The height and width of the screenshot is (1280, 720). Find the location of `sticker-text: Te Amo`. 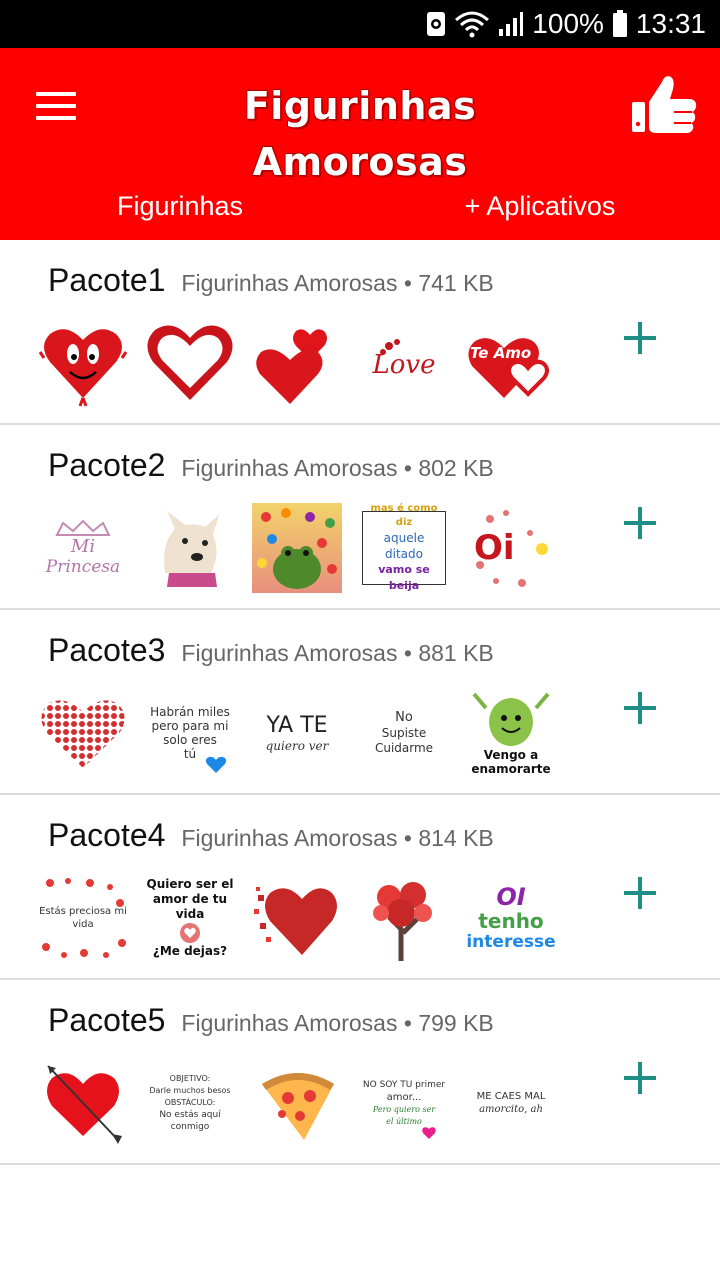

sticker-text: Te Amo is located at coordinates (501, 353).